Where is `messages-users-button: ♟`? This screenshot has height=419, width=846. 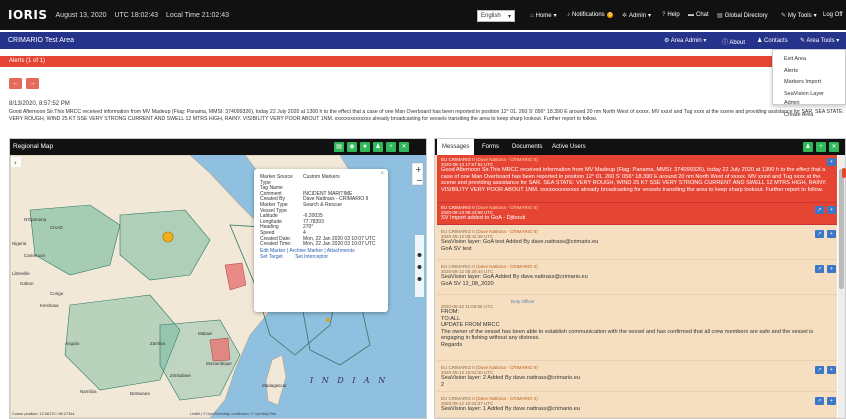
messages-users-button: ♟ is located at coordinates (808, 147).